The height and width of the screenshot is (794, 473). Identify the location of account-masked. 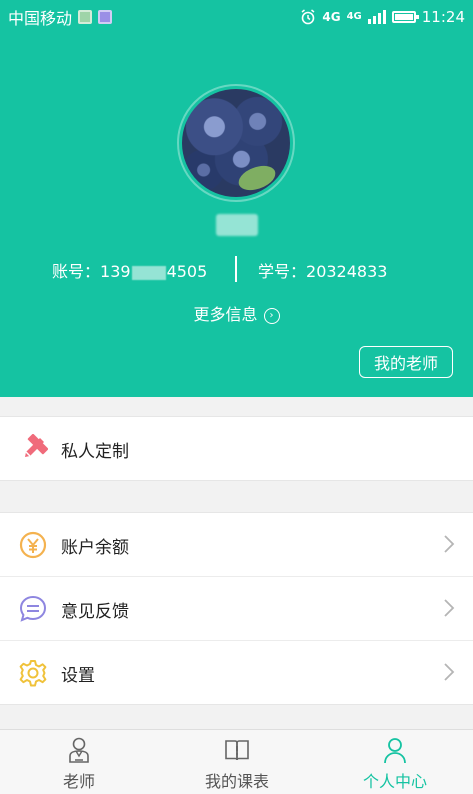
(148, 272).